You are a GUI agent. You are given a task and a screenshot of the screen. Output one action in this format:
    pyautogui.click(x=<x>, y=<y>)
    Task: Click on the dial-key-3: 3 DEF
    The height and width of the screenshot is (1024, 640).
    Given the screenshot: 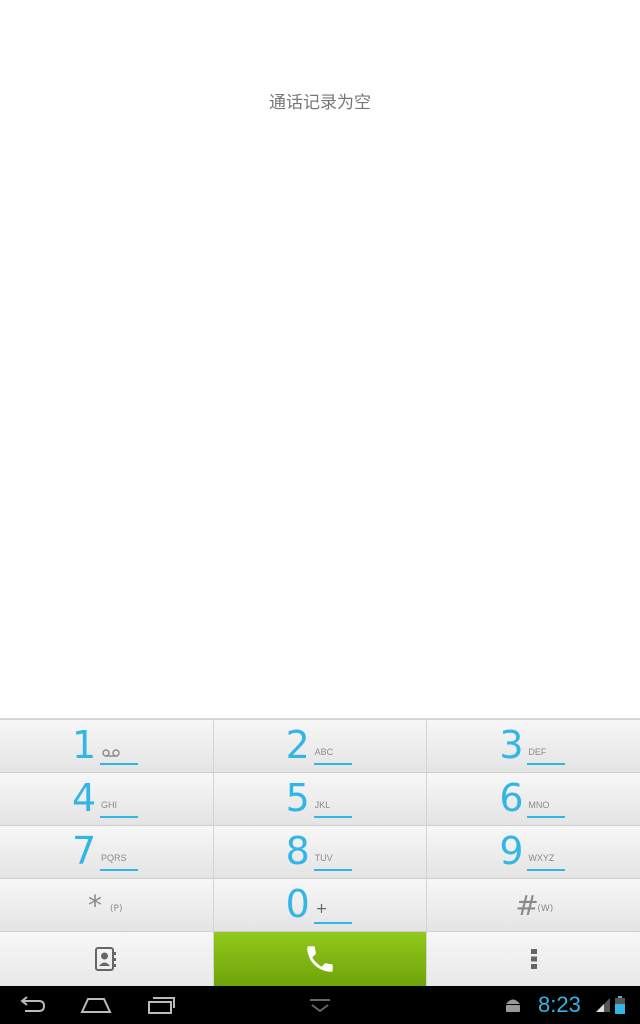 What is the action you would take?
    pyautogui.click(x=533, y=746)
    